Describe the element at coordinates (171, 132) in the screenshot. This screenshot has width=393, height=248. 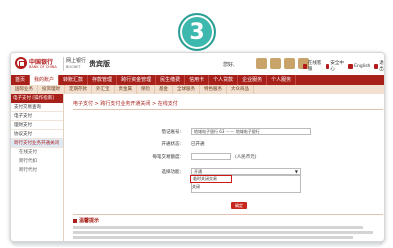
I see `debit-card-label: 借记账号:` at that location.